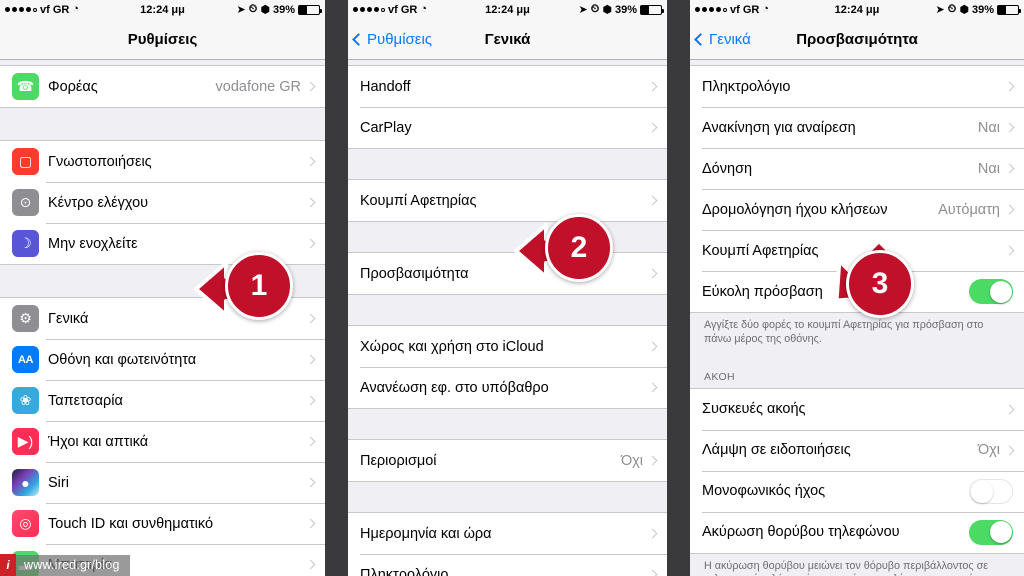 The width and height of the screenshot is (1024, 576). What do you see at coordinates (857, 491) in the screenshot?
I see `list-item: Μονοφωνικός ήχος` at bounding box center [857, 491].